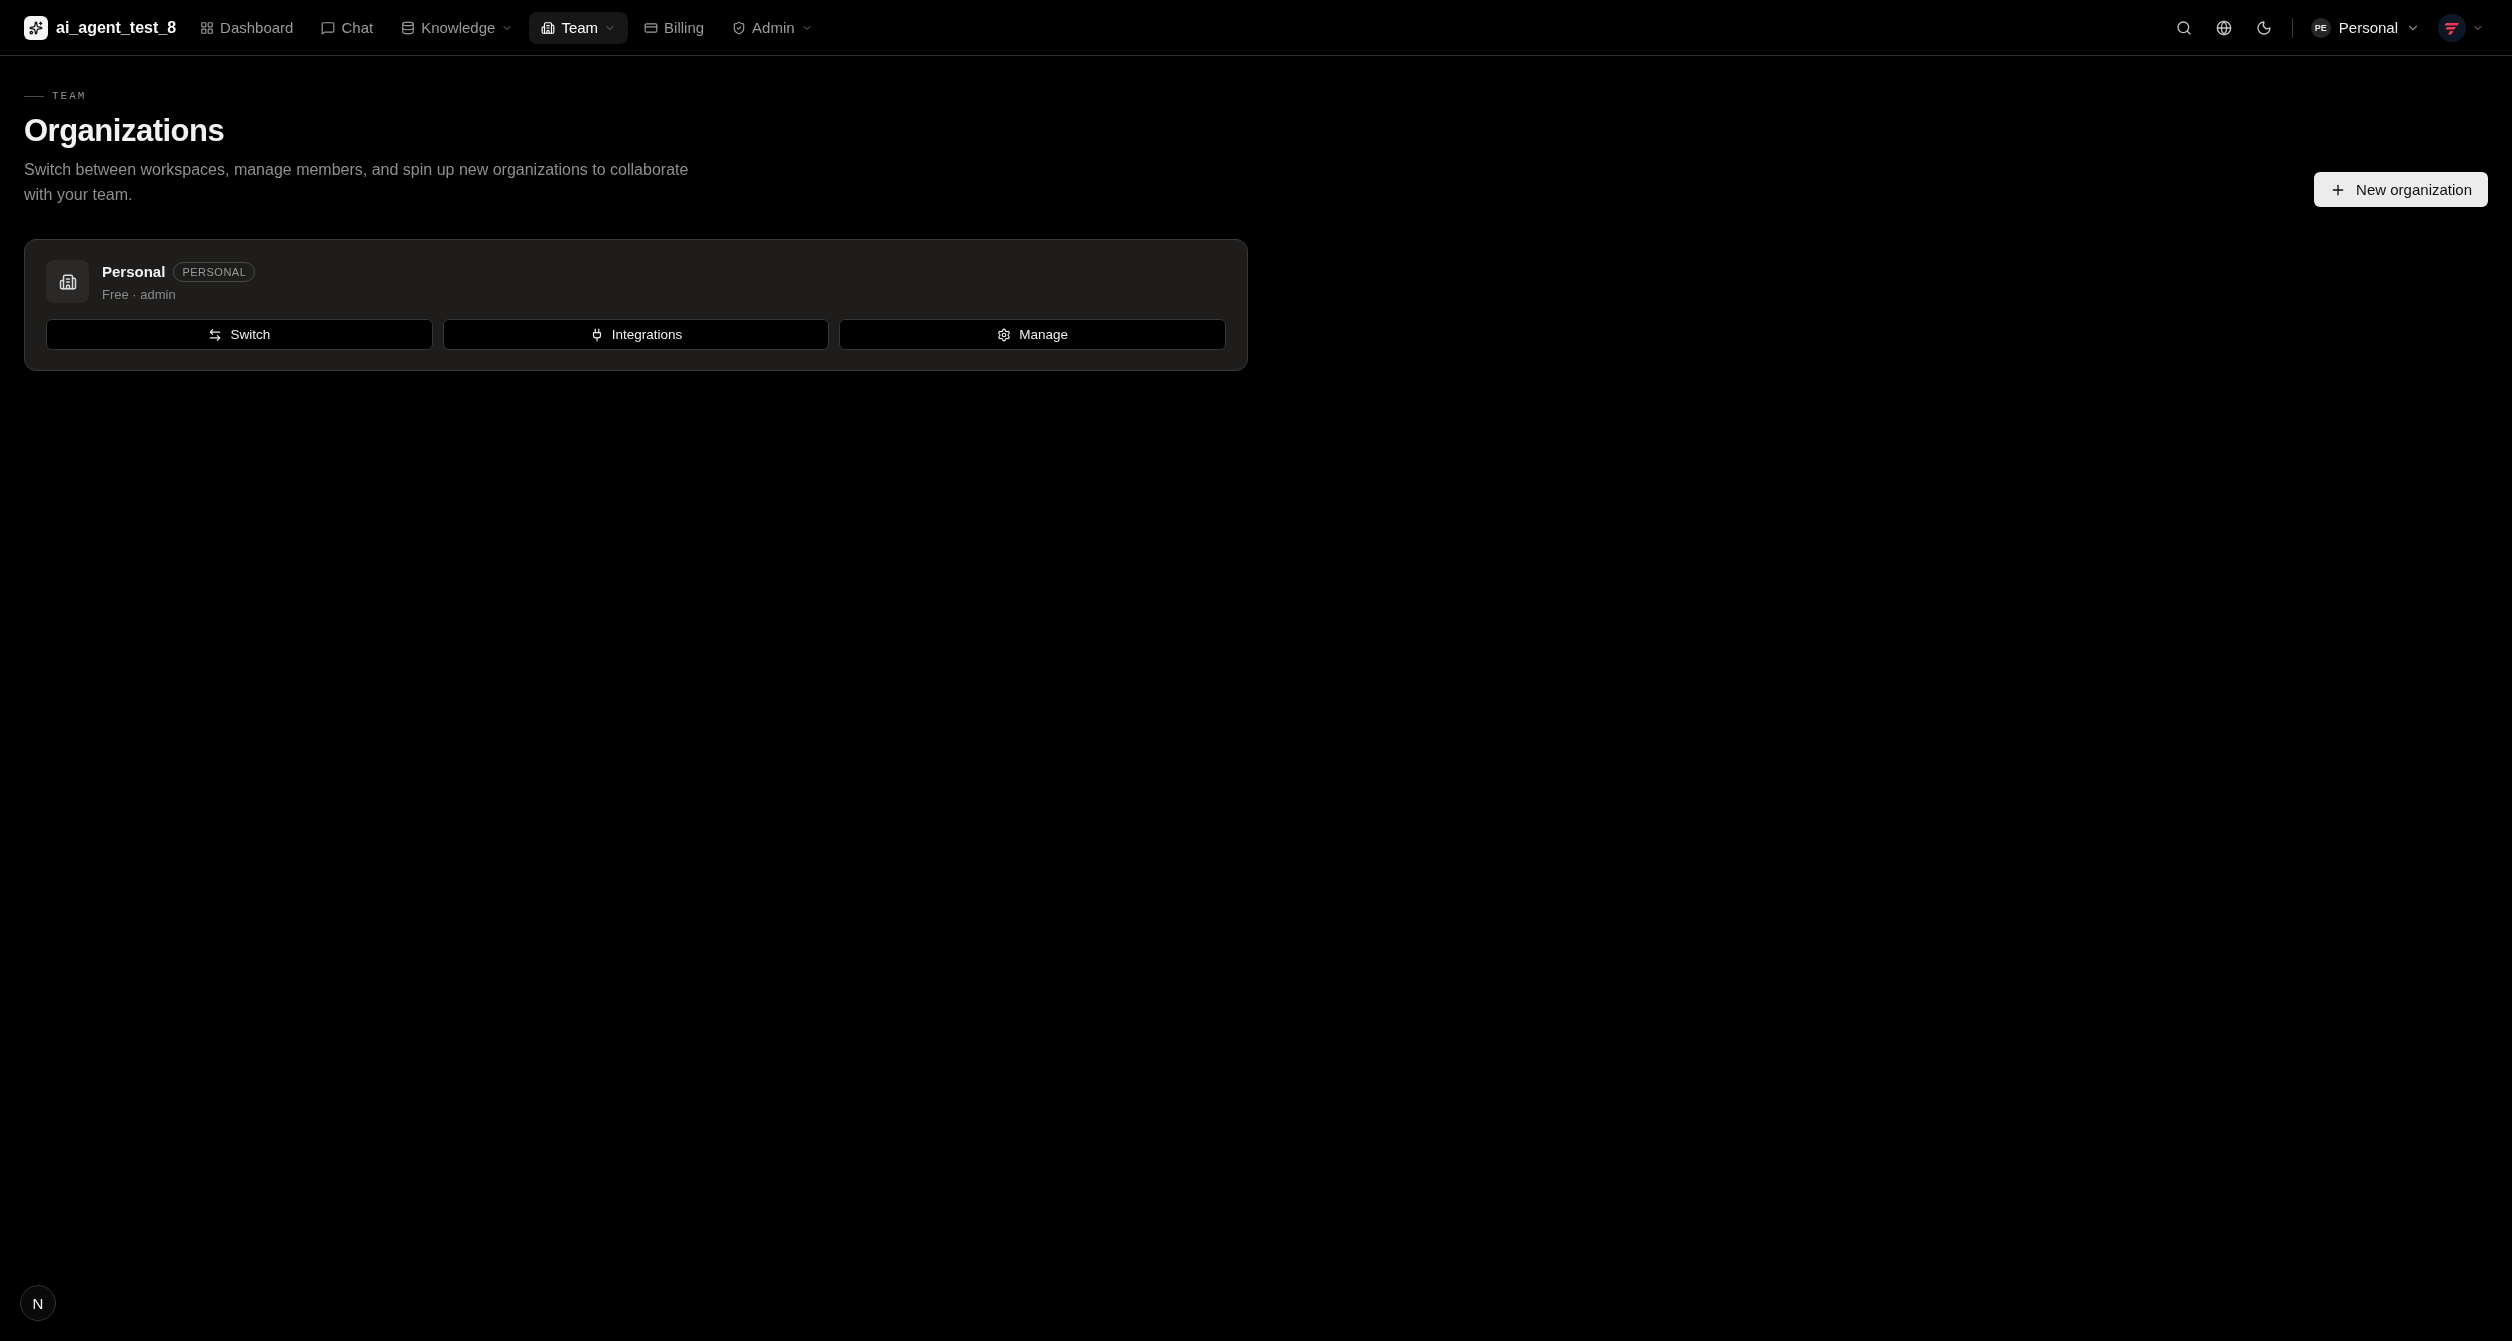  What do you see at coordinates (1004, 334) in the screenshot?
I see `settings-icon` at bounding box center [1004, 334].